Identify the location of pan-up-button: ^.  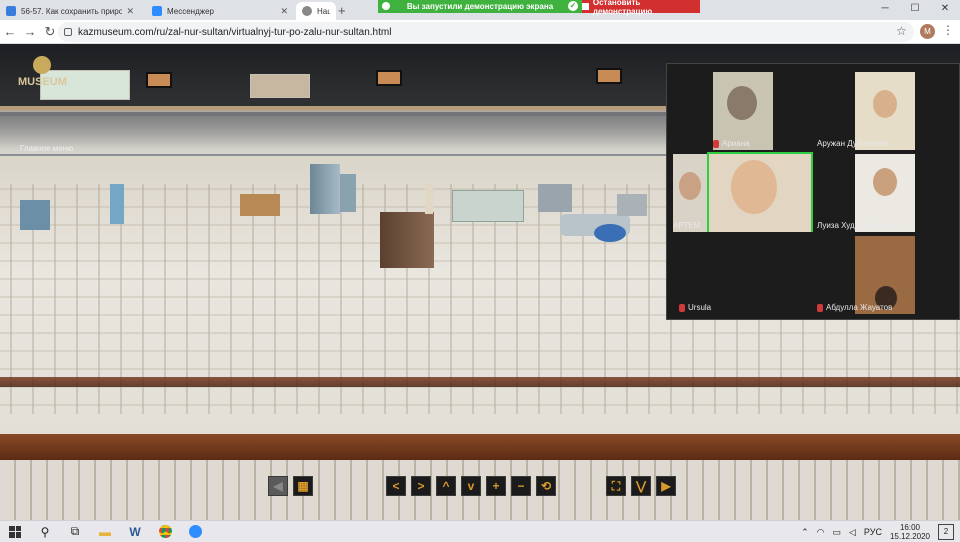
(446, 486).